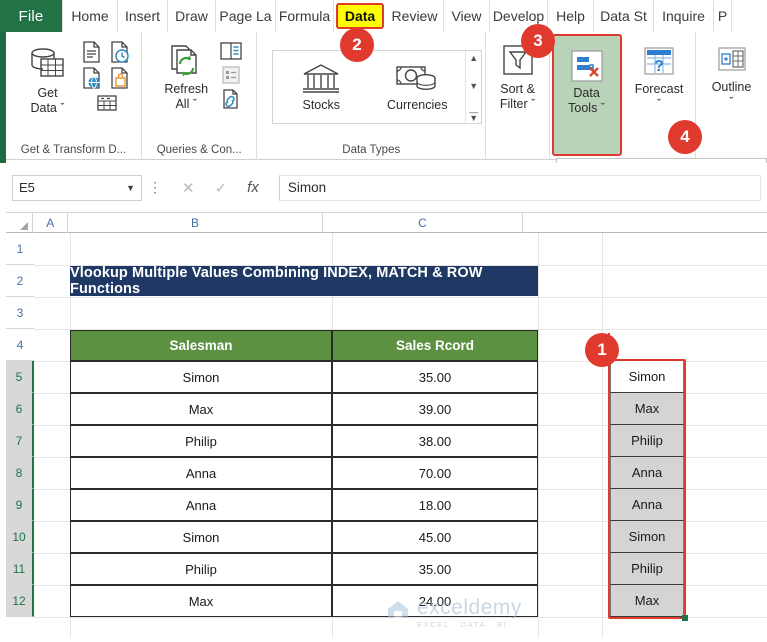  I want to click on row-header-5: 5, so click(20, 377).